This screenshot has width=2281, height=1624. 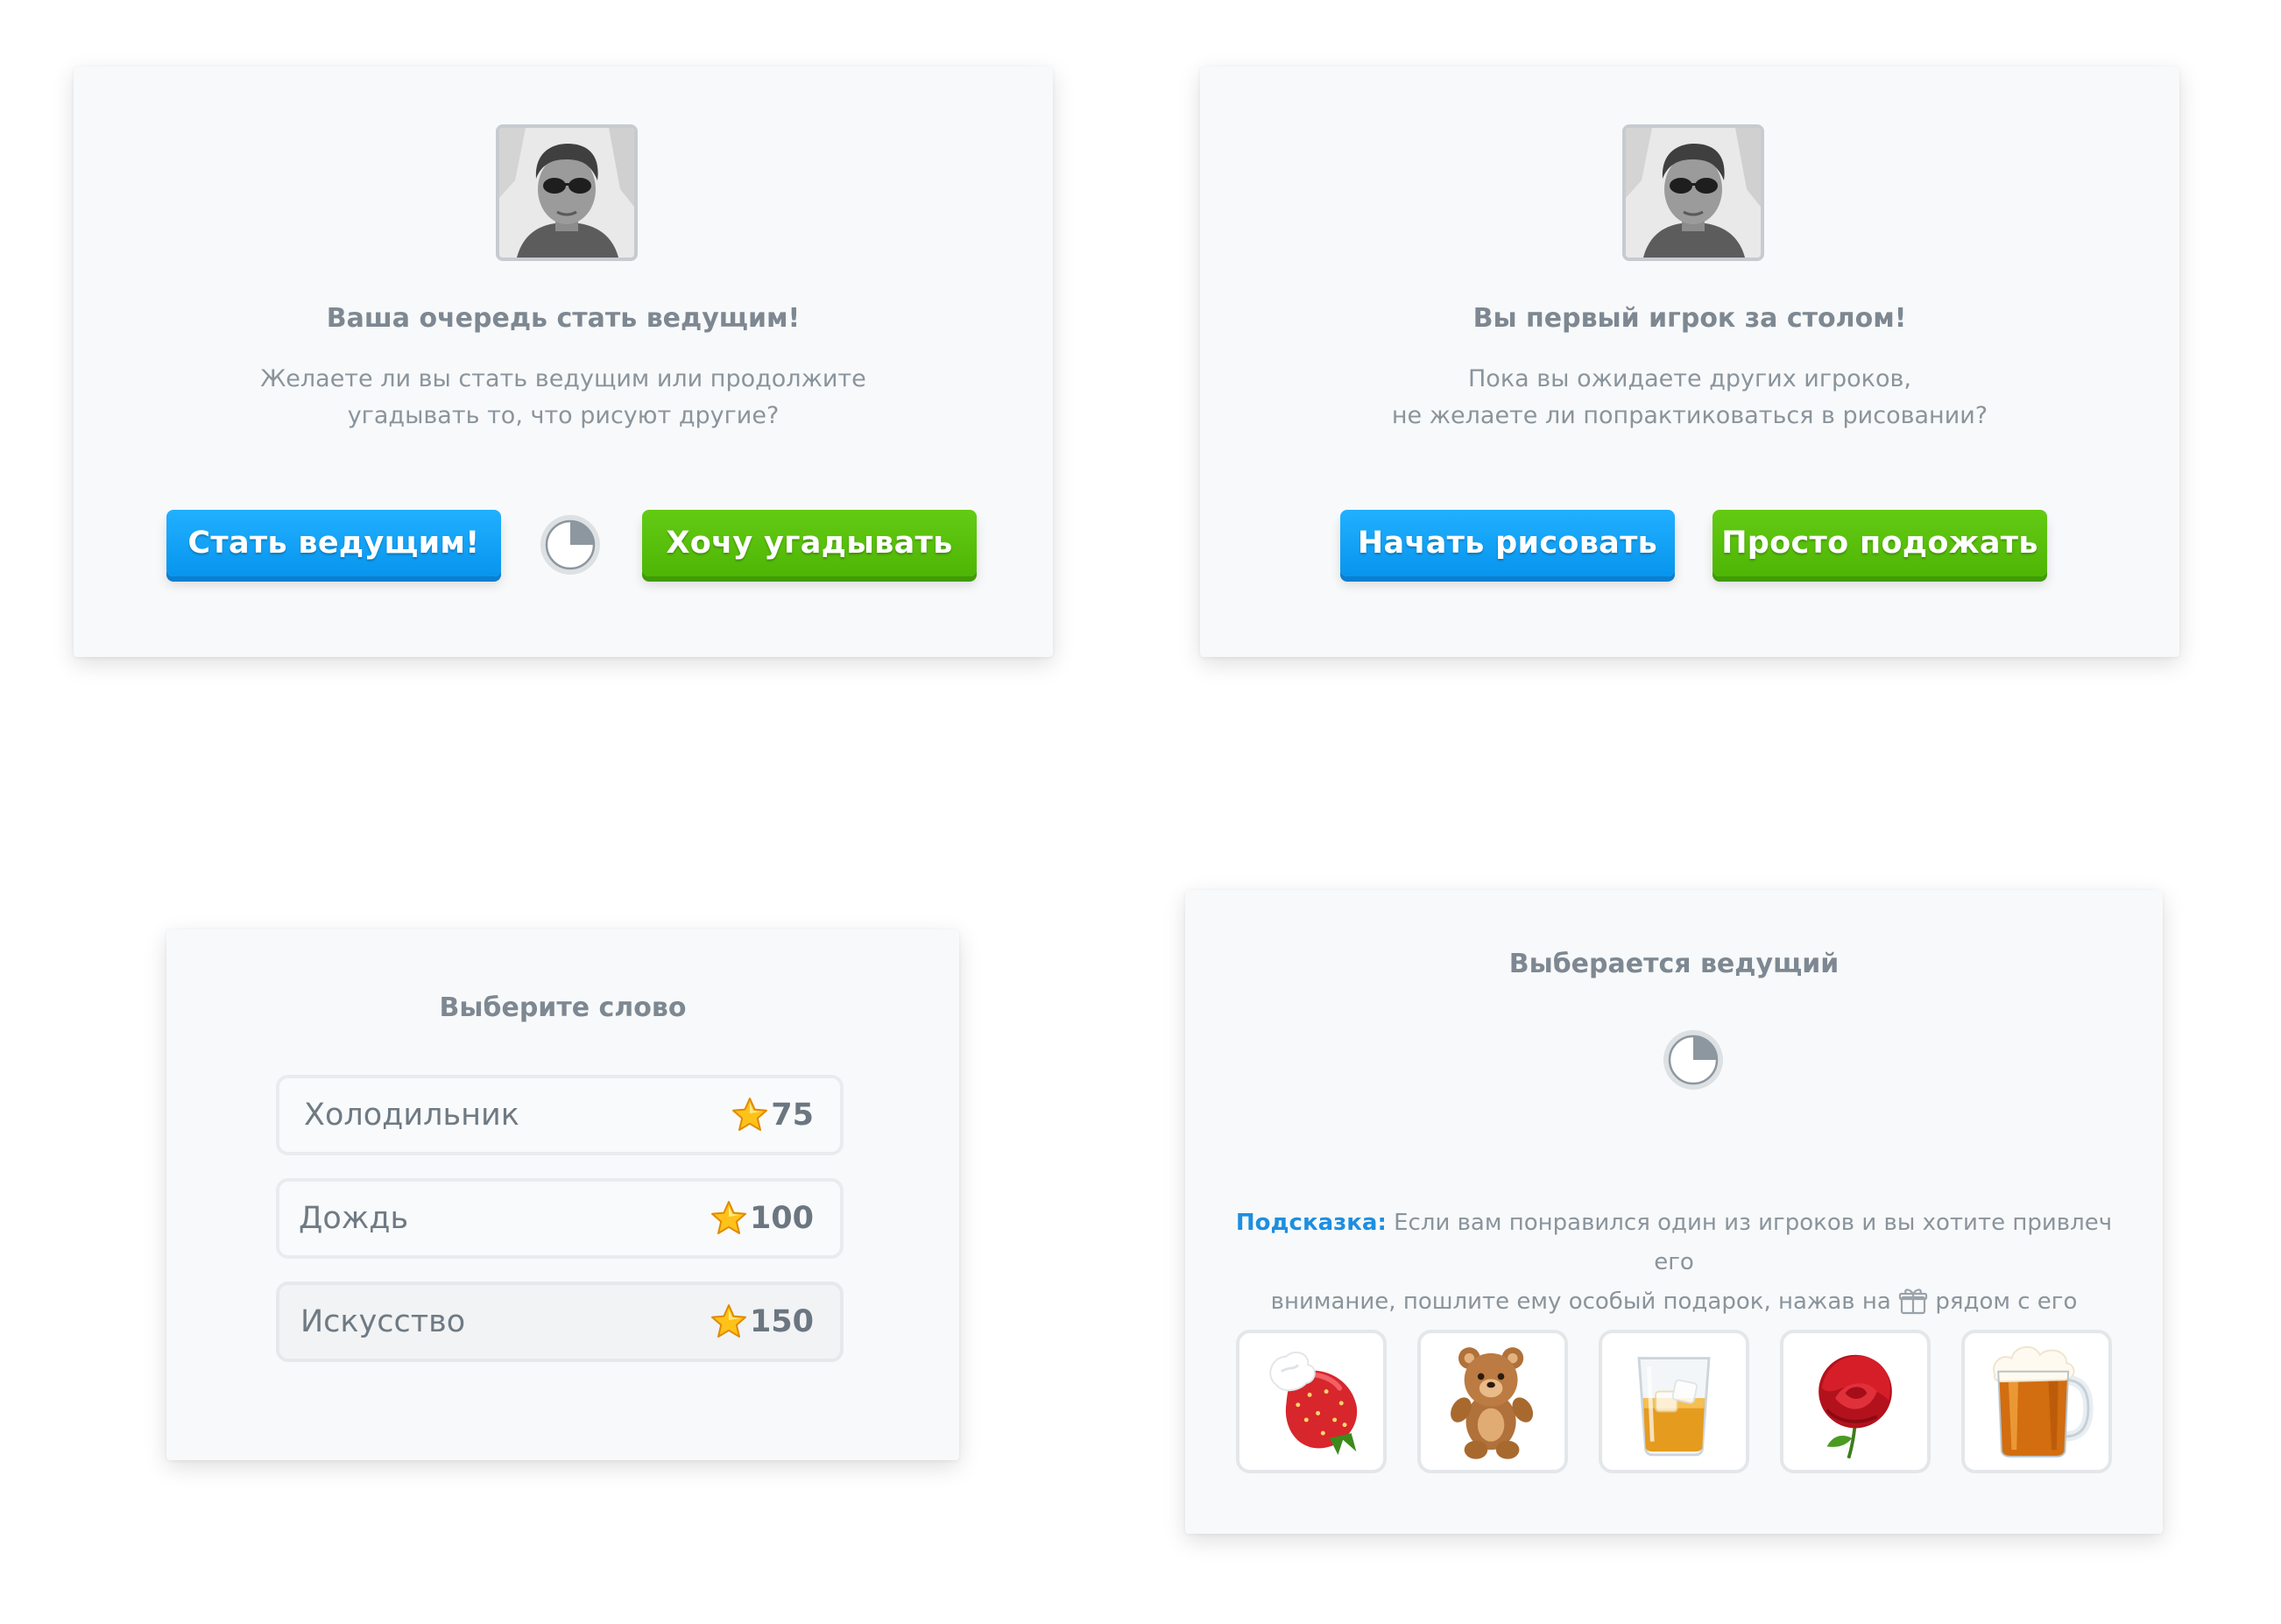 What do you see at coordinates (1311, 1223) in the screenshot?
I see `hint-label: Подсказка:` at bounding box center [1311, 1223].